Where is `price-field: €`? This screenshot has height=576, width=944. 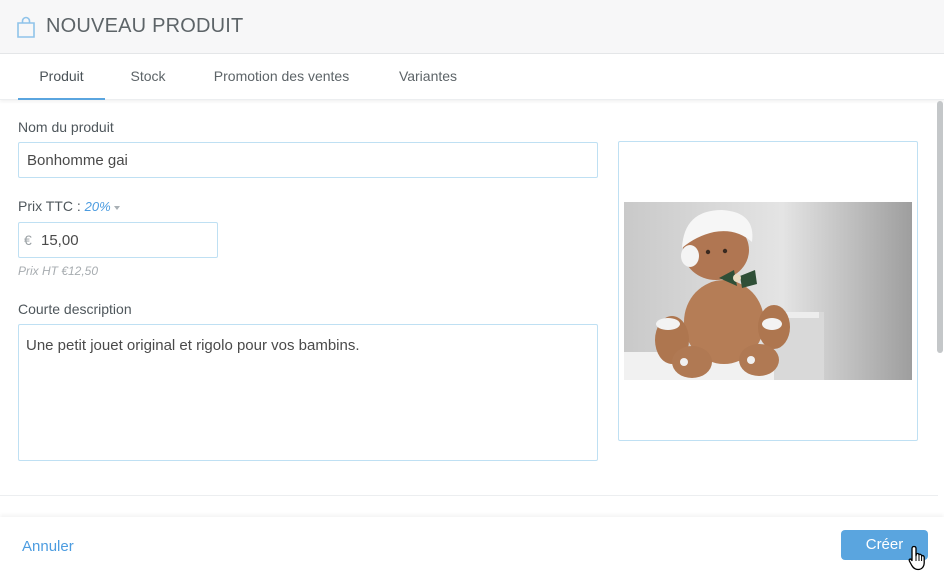
price-field: € is located at coordinates (118, 240).